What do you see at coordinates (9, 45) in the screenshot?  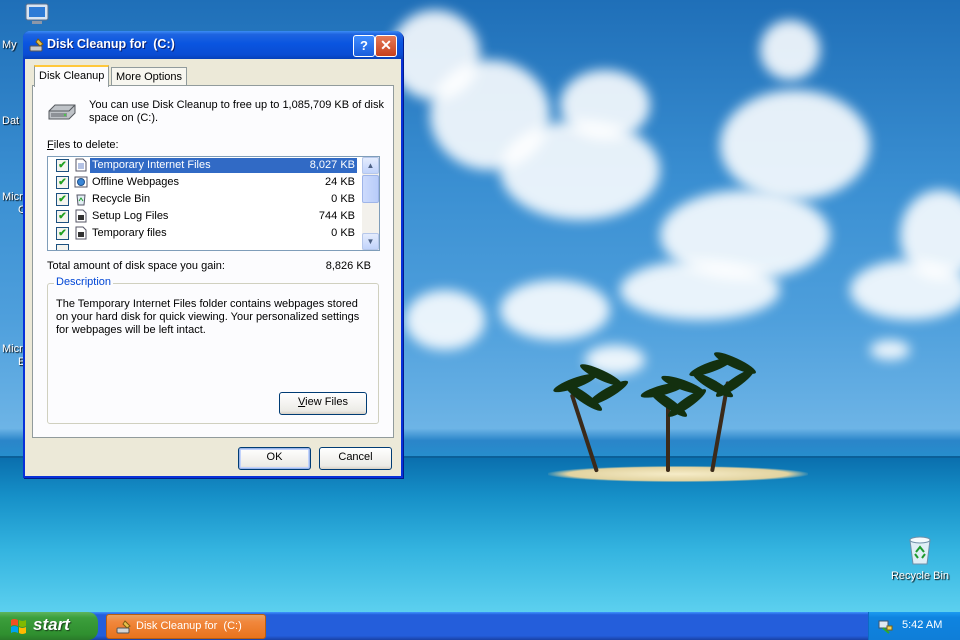 I see `desktop-icon-label: My` at bounding box center [9, 45].